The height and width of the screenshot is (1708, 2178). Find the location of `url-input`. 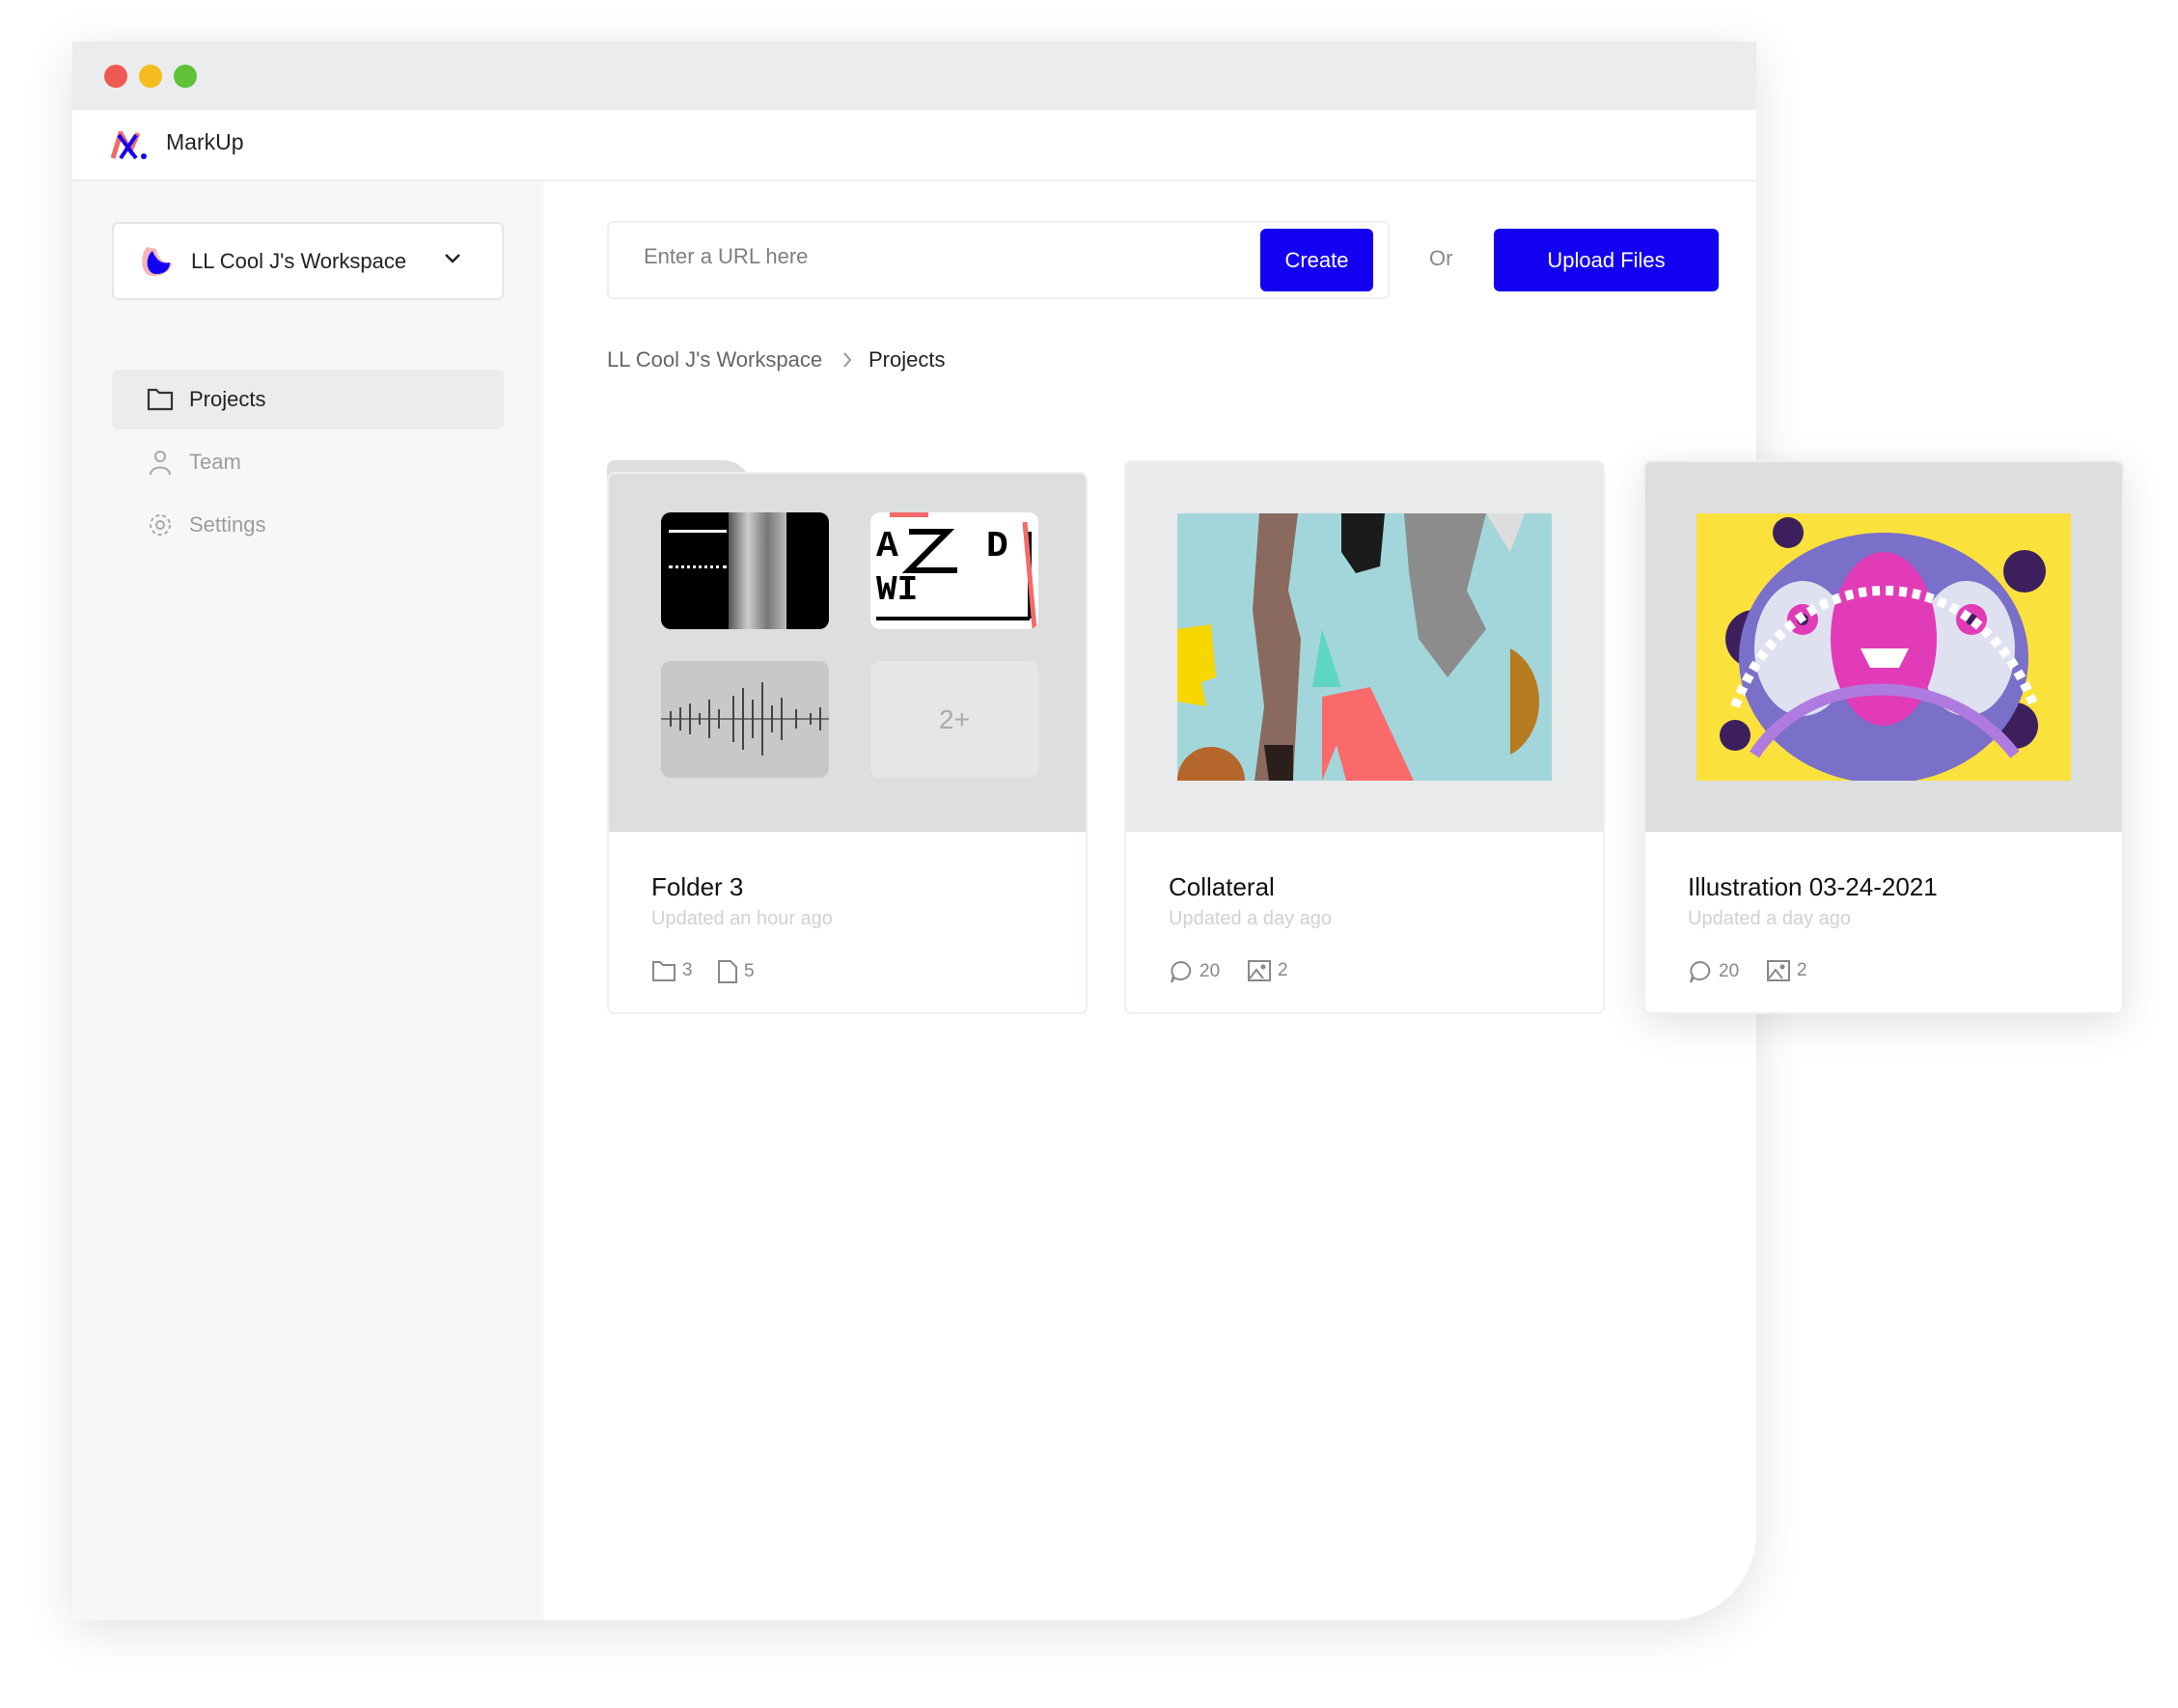

url-input is located at coordinates (933, 256).